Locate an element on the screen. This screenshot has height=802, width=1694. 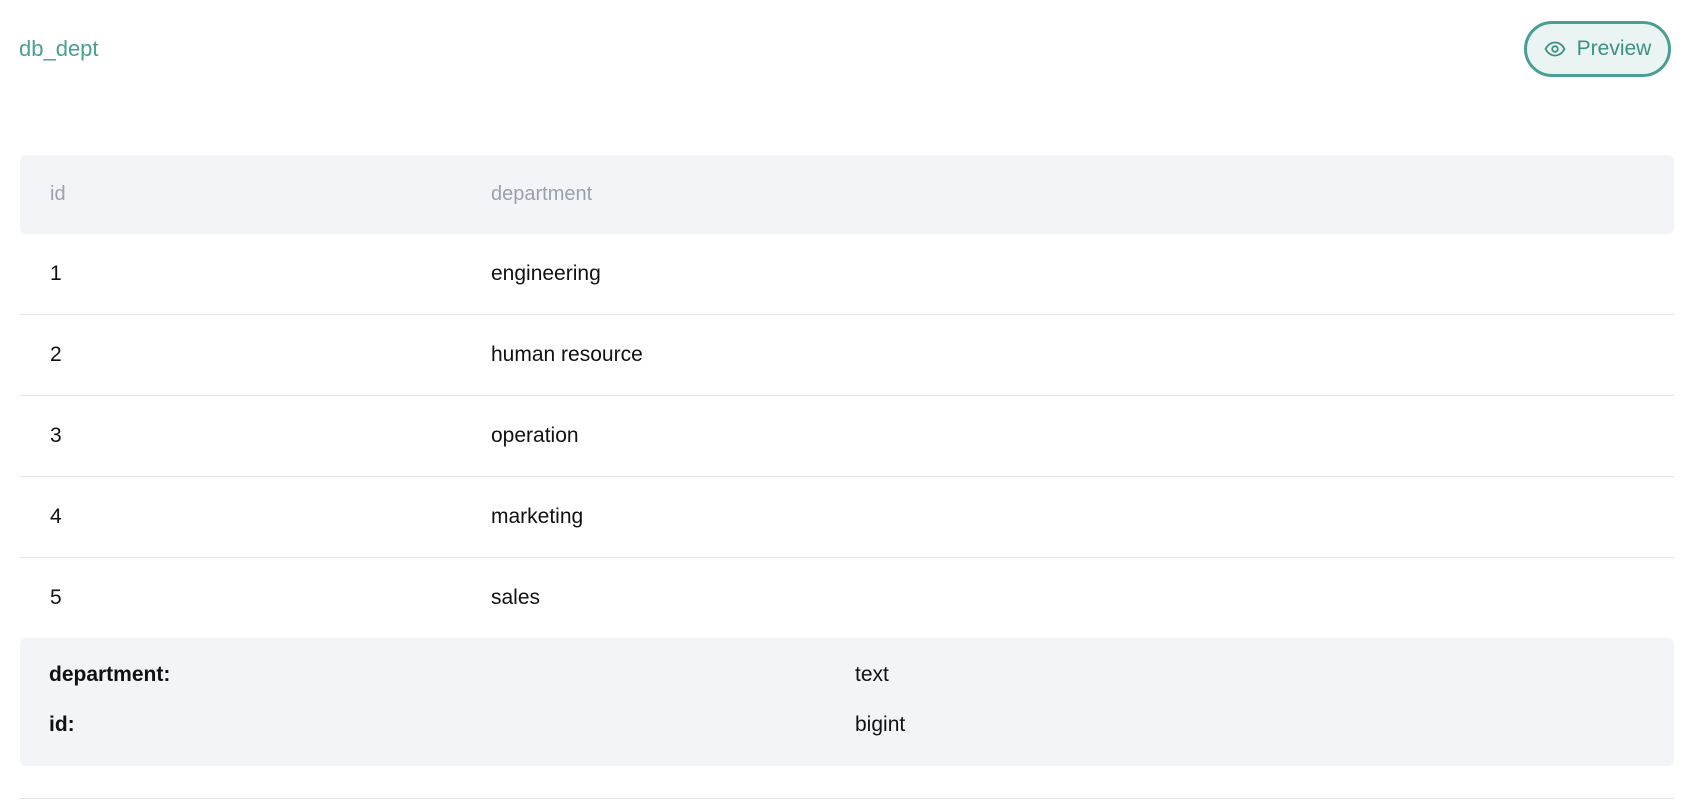
schema-field-name: id: is located at coordinates (62, 724).